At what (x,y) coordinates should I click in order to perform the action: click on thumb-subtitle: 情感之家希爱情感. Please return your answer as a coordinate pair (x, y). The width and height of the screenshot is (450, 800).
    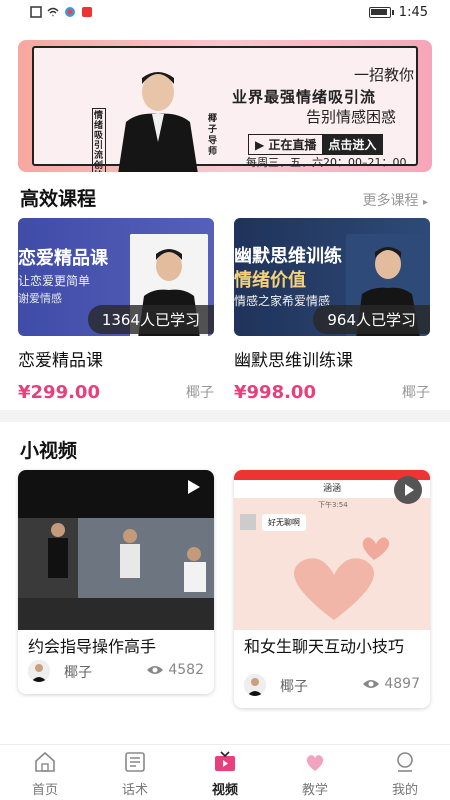
    Looking at the image, I should click on (282, 301).